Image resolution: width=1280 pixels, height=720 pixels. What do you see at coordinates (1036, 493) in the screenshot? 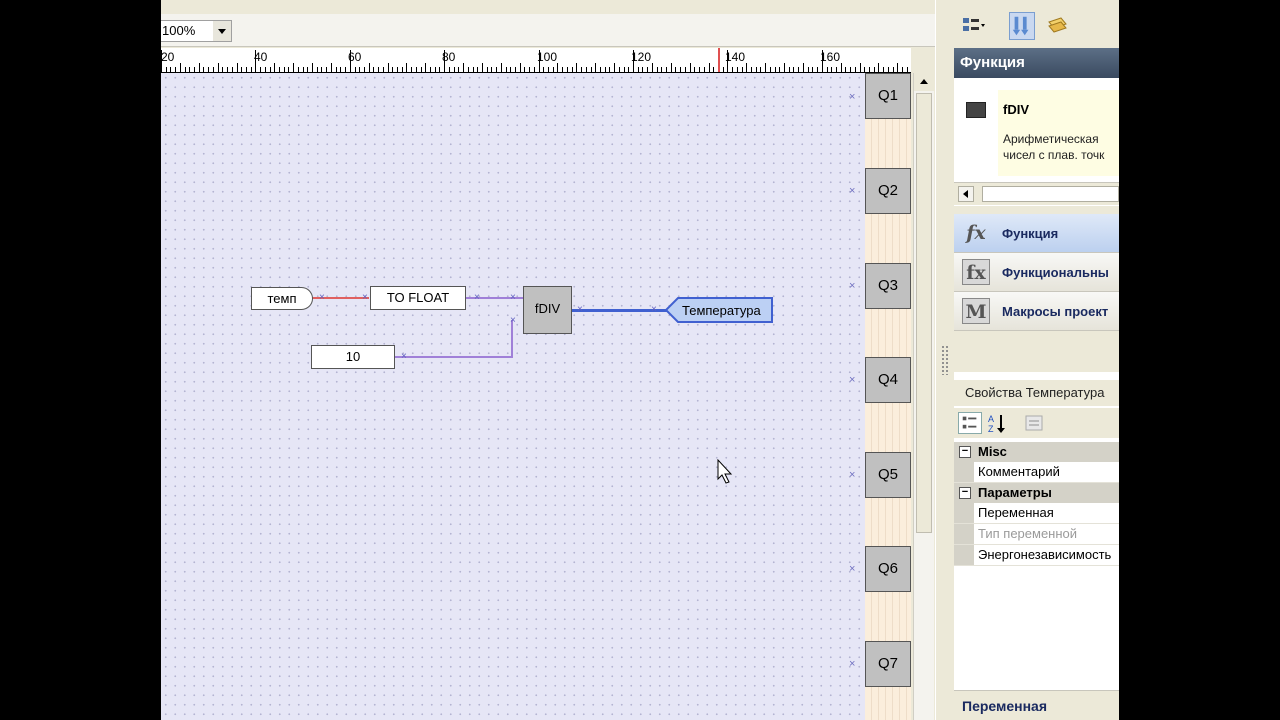
I see `property-category-params: − Параметры` at bounding box center [1036, 493].